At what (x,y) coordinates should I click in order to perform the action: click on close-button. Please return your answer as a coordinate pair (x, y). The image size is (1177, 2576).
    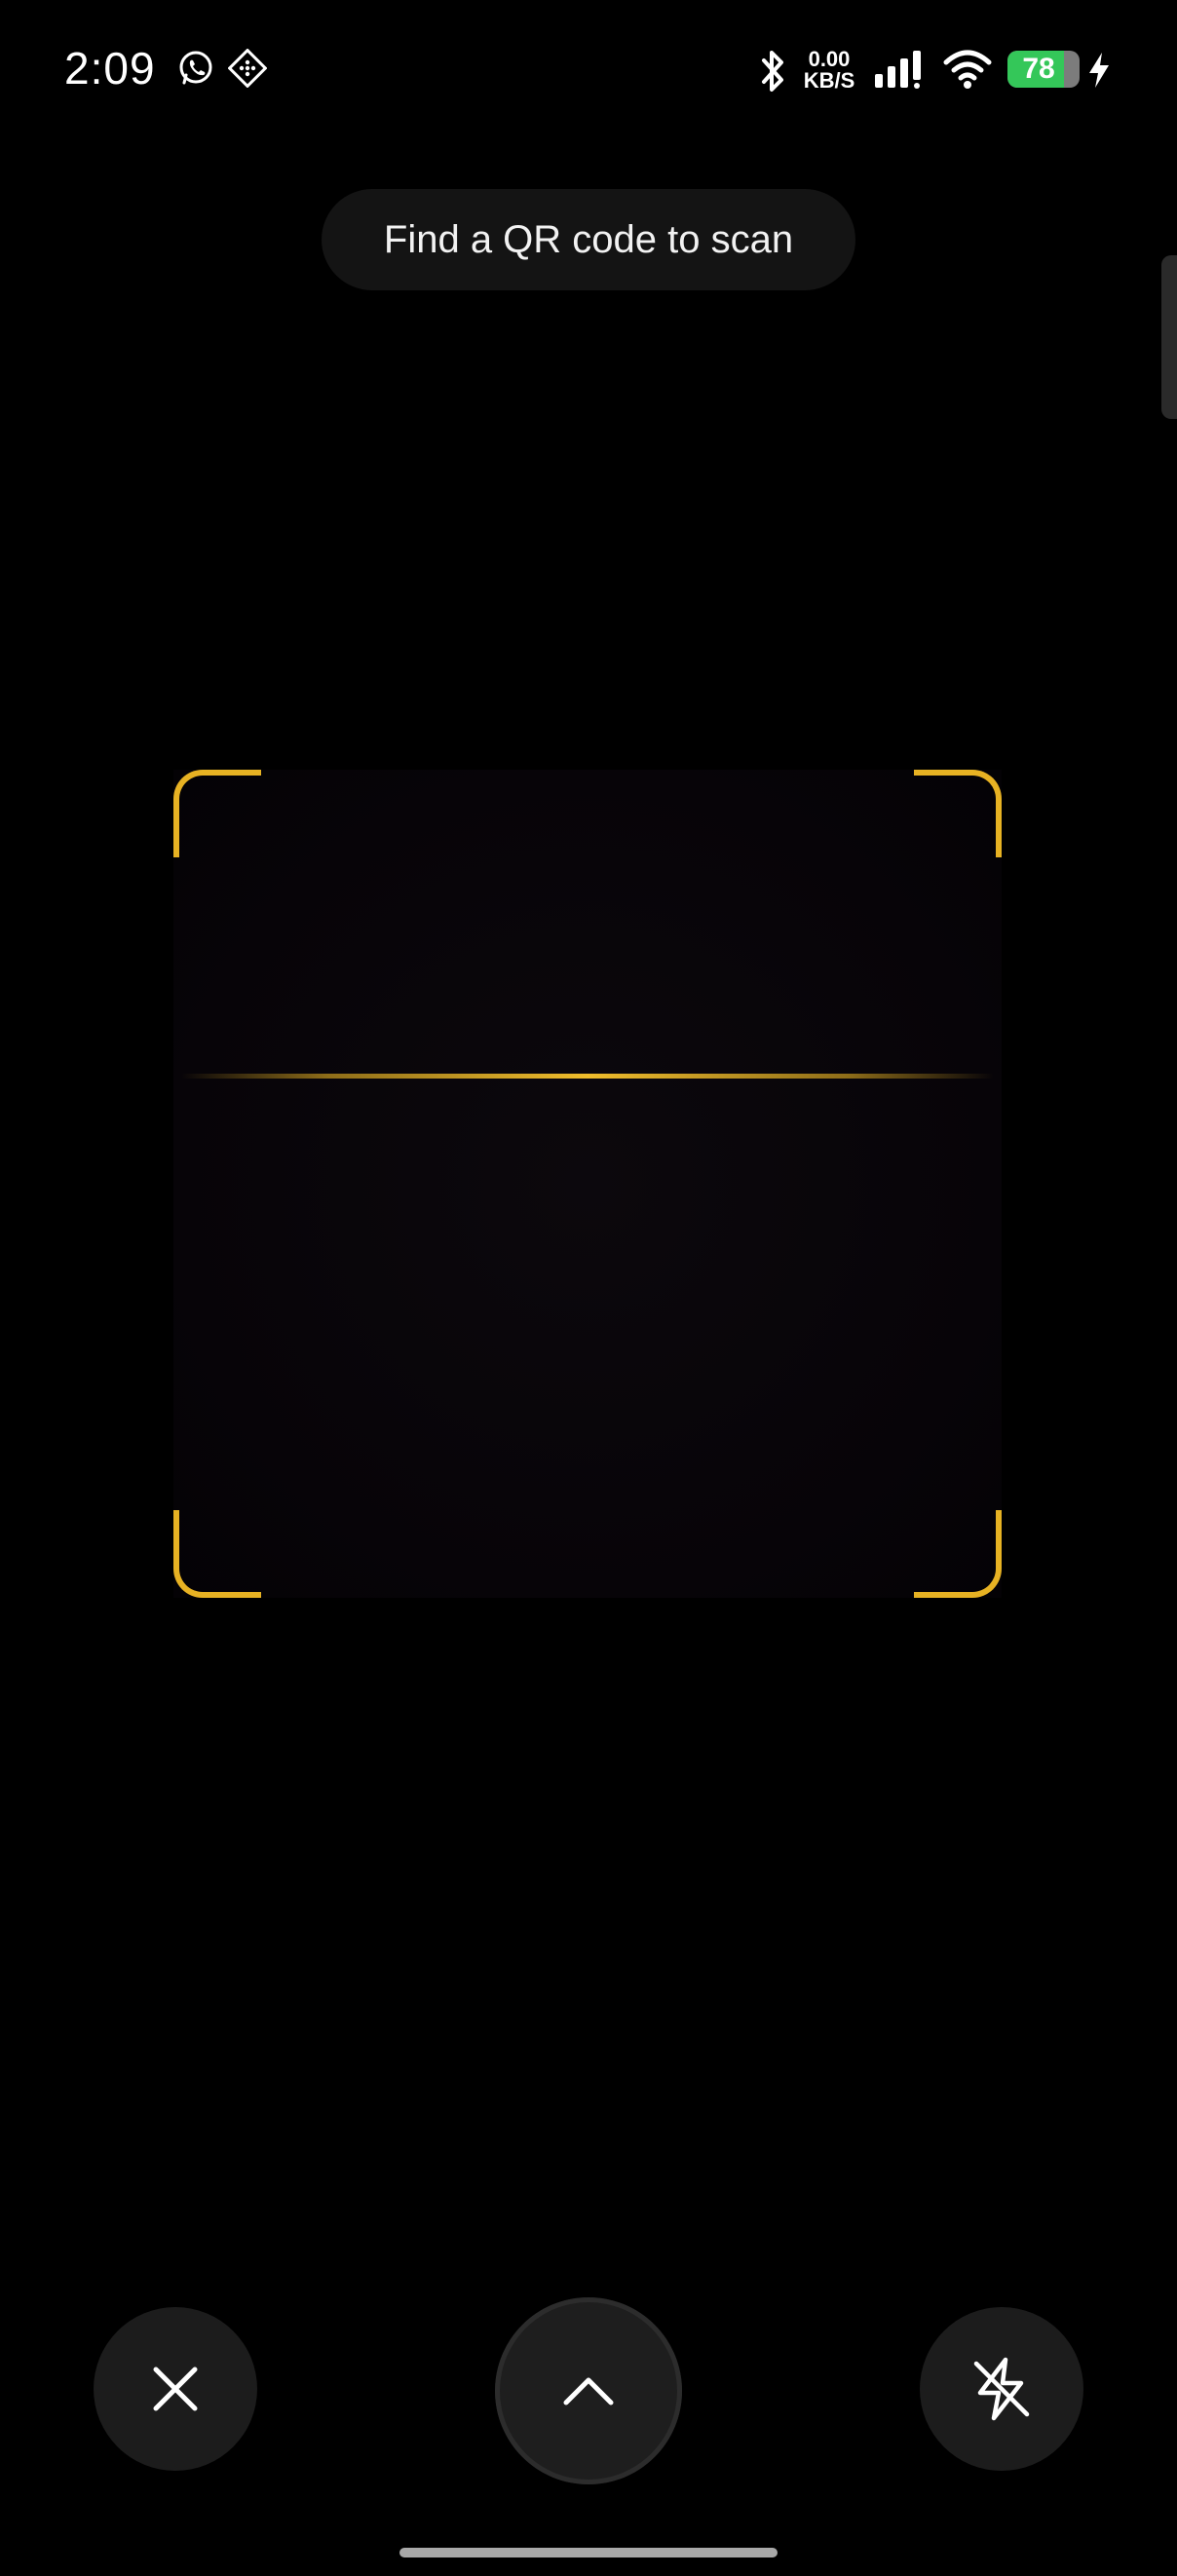
    Looking at the image, I should click on (175, 2389).